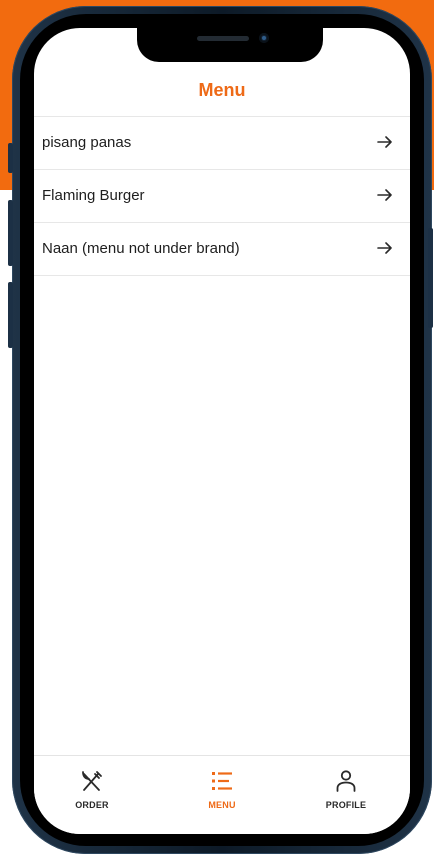  Describe the element at coordinates (430, 278) in the screenshot. I see `power-button` at that location.